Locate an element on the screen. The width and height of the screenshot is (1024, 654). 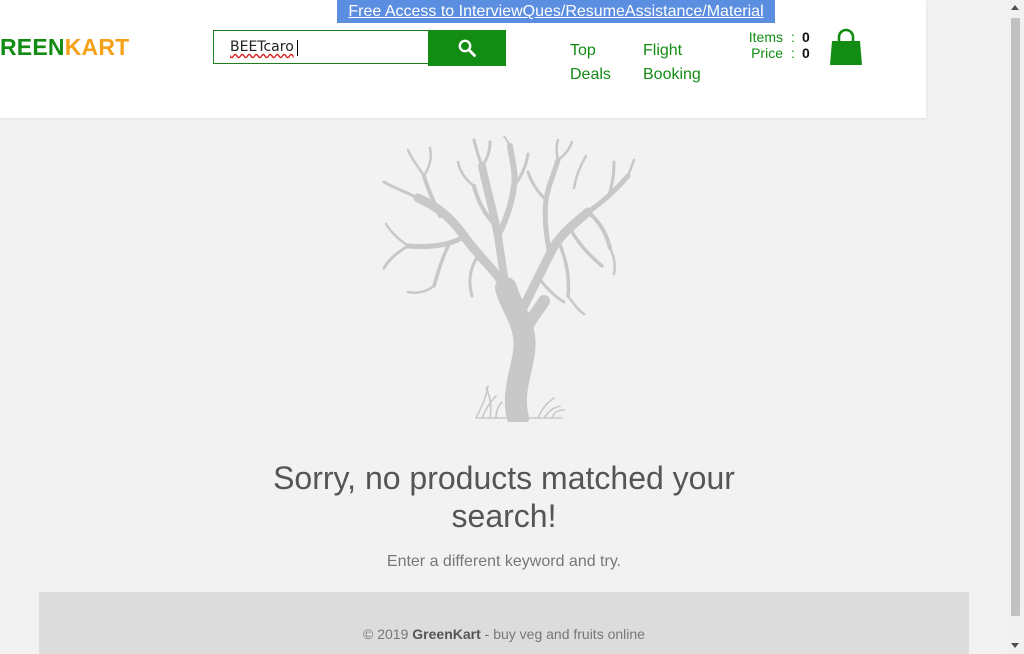
cart-price-row: Price : 0 is located at coordinates (778, 53).